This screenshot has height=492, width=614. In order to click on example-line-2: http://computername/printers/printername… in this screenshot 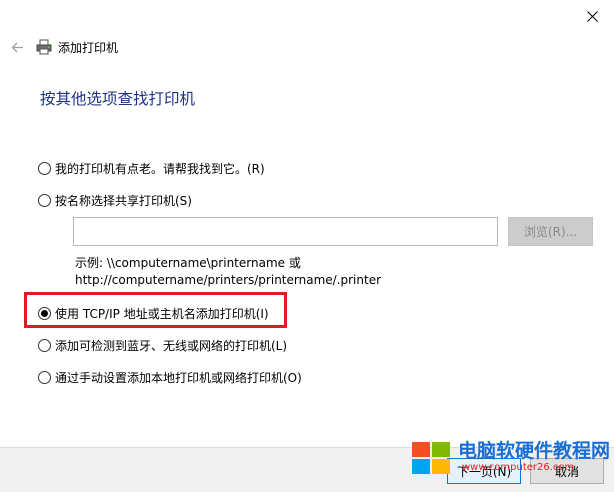, I will do `click(228, 280)`.